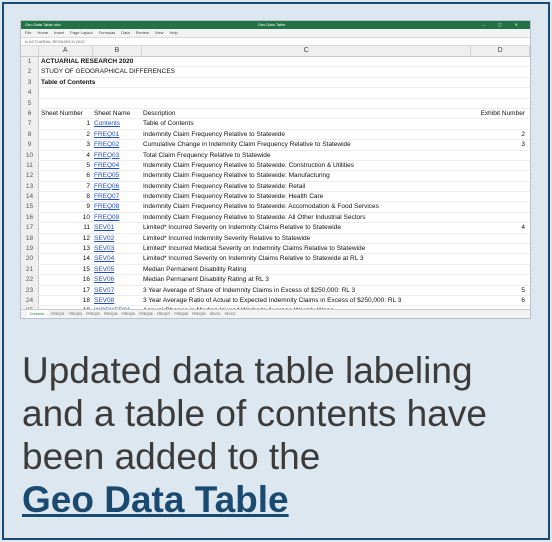 The height and width of the screenshot is (542, 552). What do you see at coordinates (65, 134) in the screenshot?
I see `sheet-number-cell: 2` at bounding box center [65, 134].